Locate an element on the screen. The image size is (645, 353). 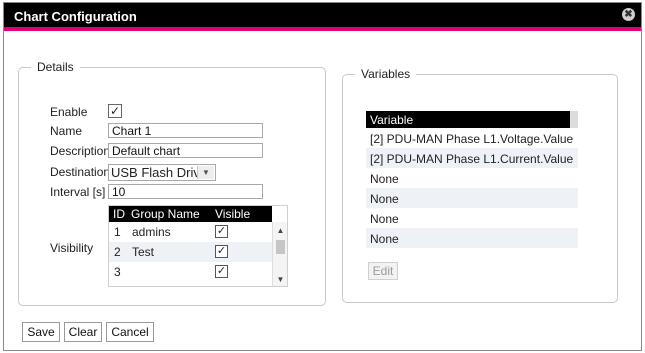
scroll-up-icon: ▲ is located at coordinates (280, 231).